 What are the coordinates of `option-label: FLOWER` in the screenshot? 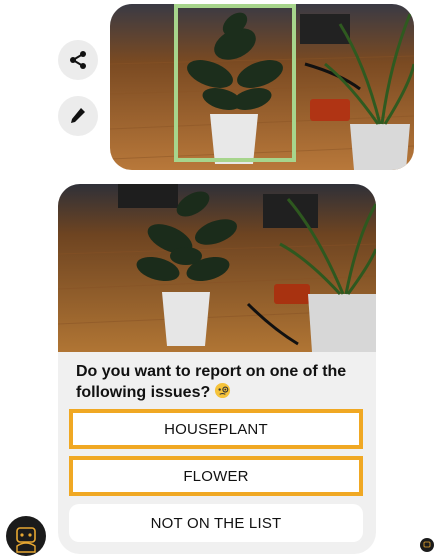 It's located at (216, 476).